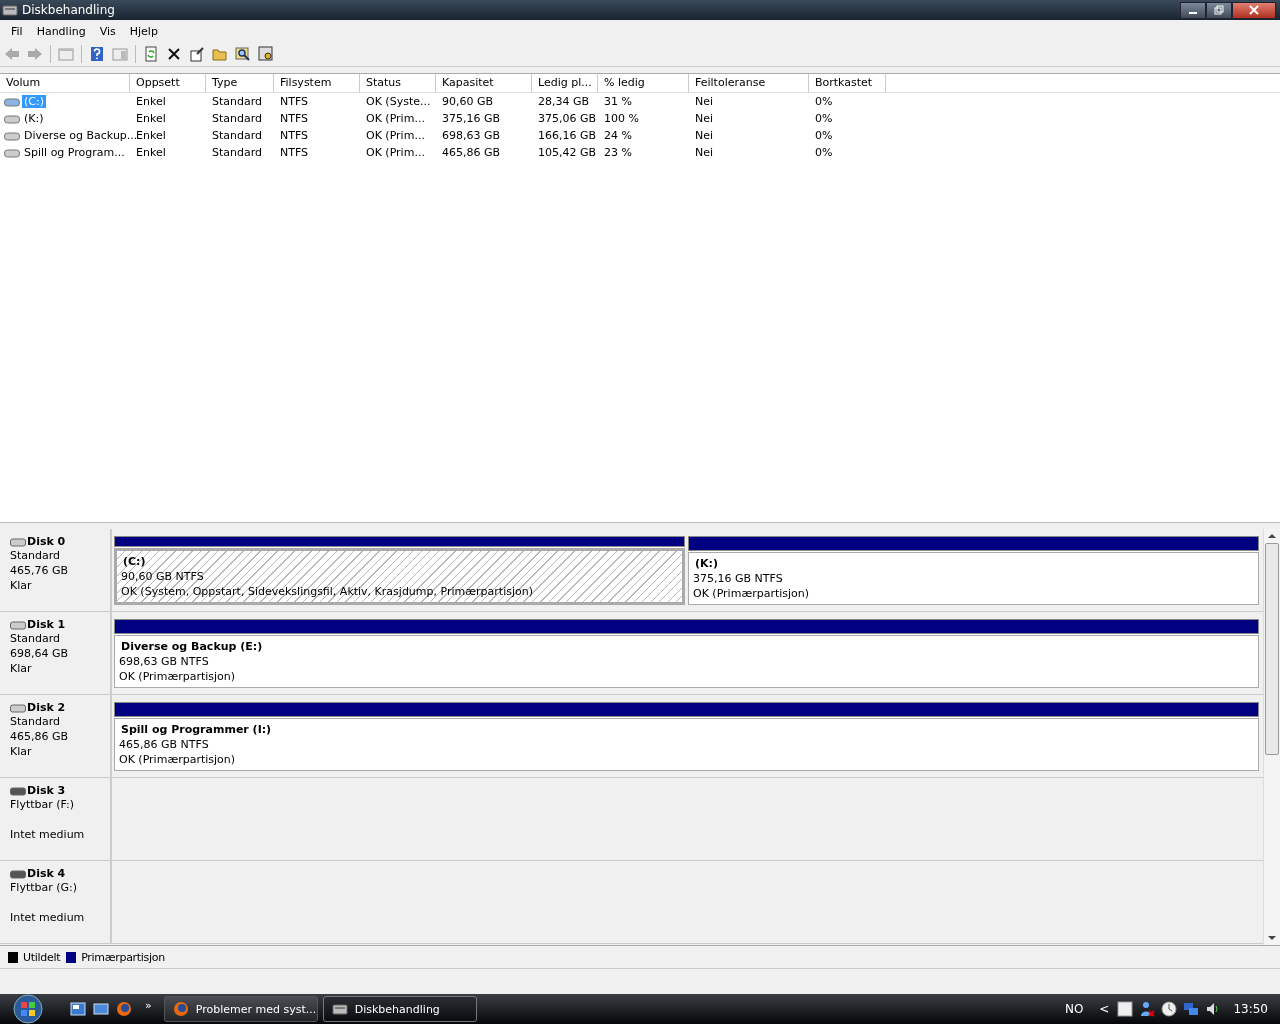 The width and height of the screenshot is (1280, 1024). I want to click on clock-icon, so click(1169, 1009).